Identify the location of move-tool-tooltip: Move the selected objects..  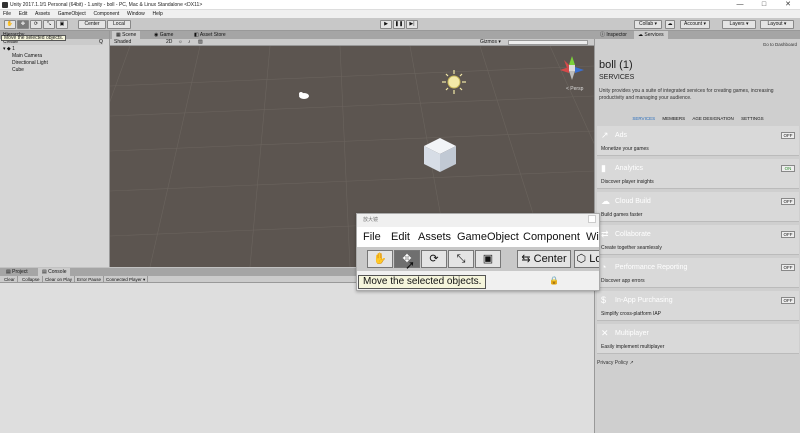
(34, 38).